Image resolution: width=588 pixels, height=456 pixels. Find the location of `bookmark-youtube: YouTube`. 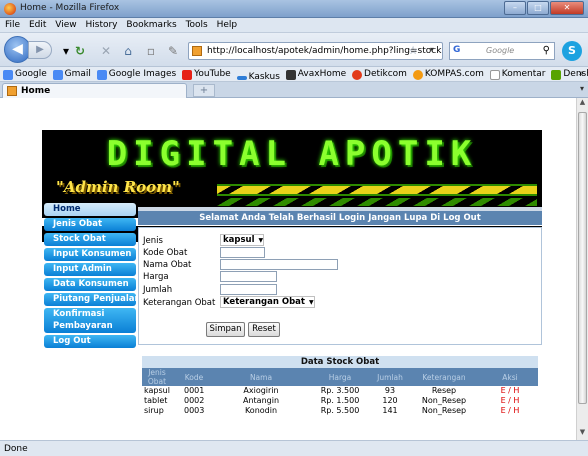

bookmark-youtube: YouTube is located at coordinates (206, 74).